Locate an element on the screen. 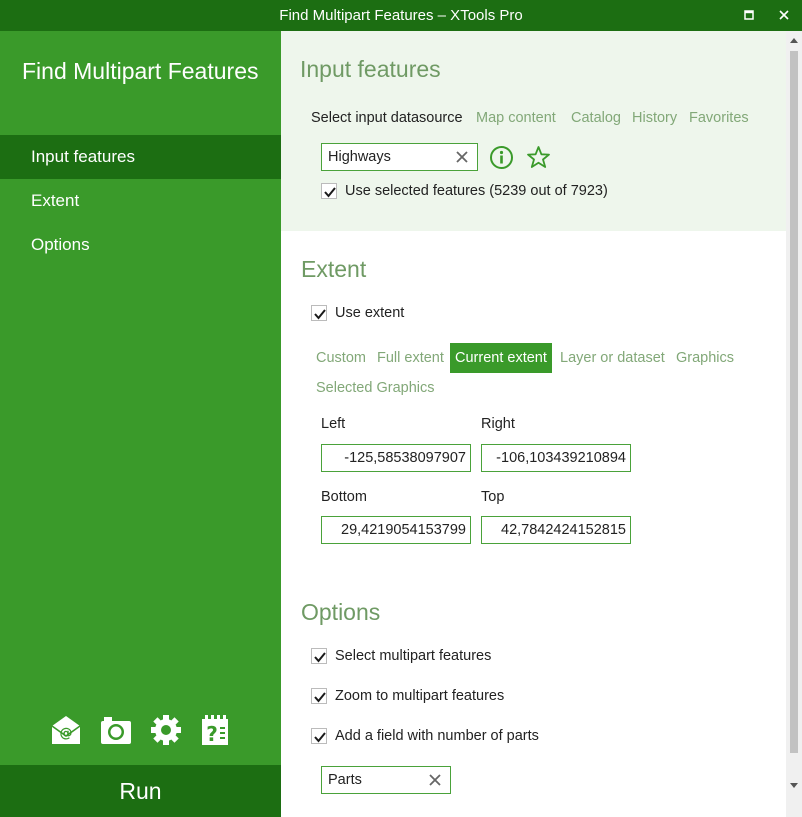 The image size is (802, 817). clear-datasource-button is located at coordinates (463, 157).